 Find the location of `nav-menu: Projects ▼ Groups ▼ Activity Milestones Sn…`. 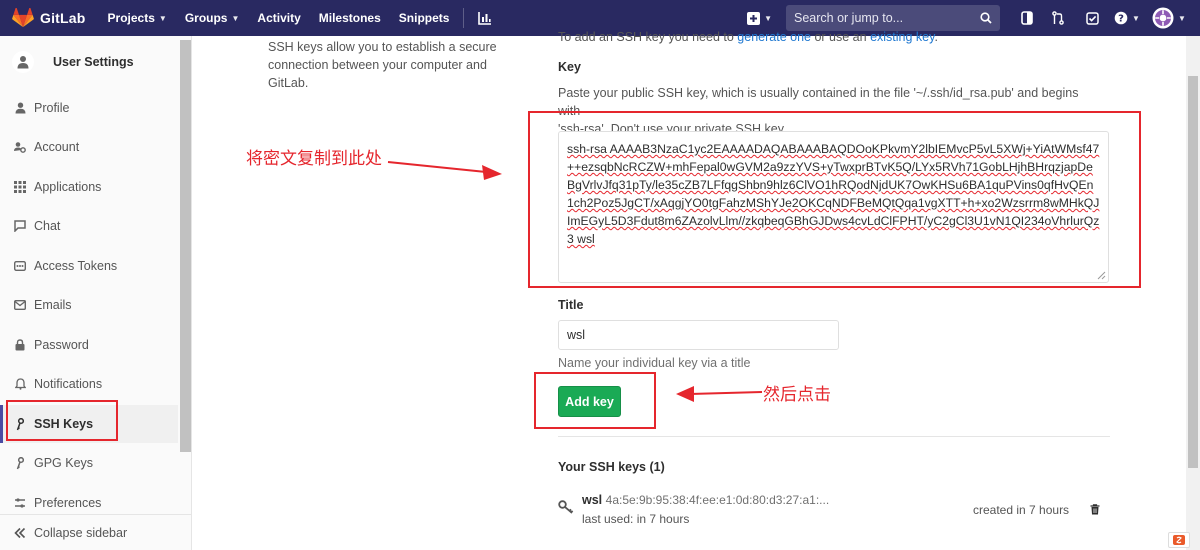

nav-menu: Projects ▼ Groups ▼ Activity Milestones Sn… is located at coordinates (300, 18).